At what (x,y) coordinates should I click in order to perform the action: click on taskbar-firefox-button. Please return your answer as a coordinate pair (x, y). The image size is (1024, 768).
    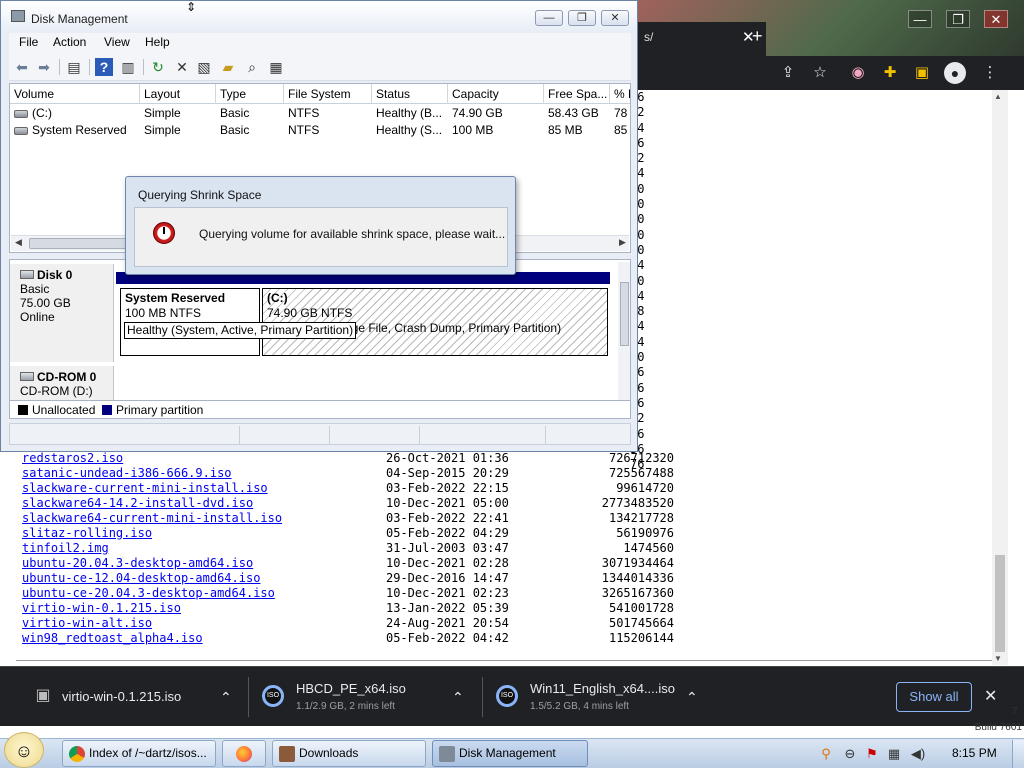
    Looking at the image, I should click on (244, 753).